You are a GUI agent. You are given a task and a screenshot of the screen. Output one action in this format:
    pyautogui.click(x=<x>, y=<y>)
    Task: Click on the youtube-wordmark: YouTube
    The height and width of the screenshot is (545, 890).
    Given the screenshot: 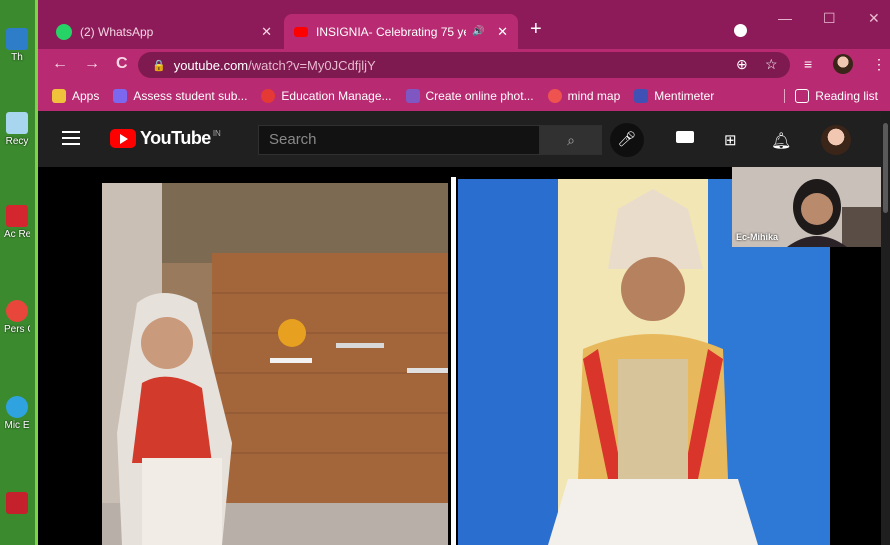 What is the action you would take?
    pyautogui.click(x=175, y=138)
    